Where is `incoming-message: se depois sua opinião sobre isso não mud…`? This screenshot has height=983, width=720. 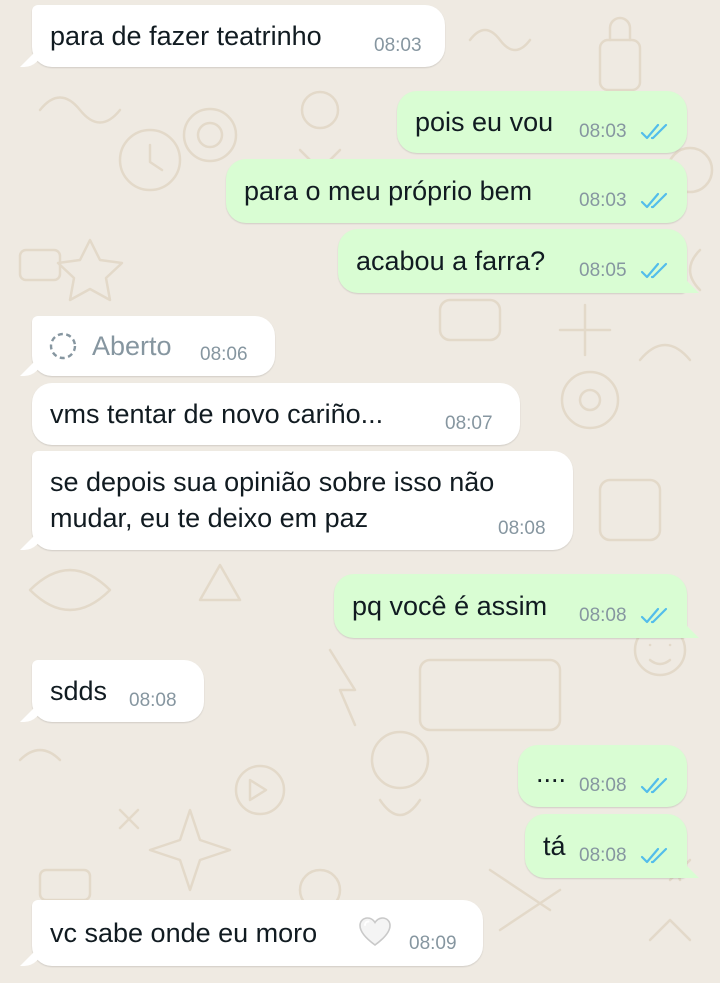 incoming-message: se depois sua opinião sobre isso não mud… is located at coordinates (302, 500).